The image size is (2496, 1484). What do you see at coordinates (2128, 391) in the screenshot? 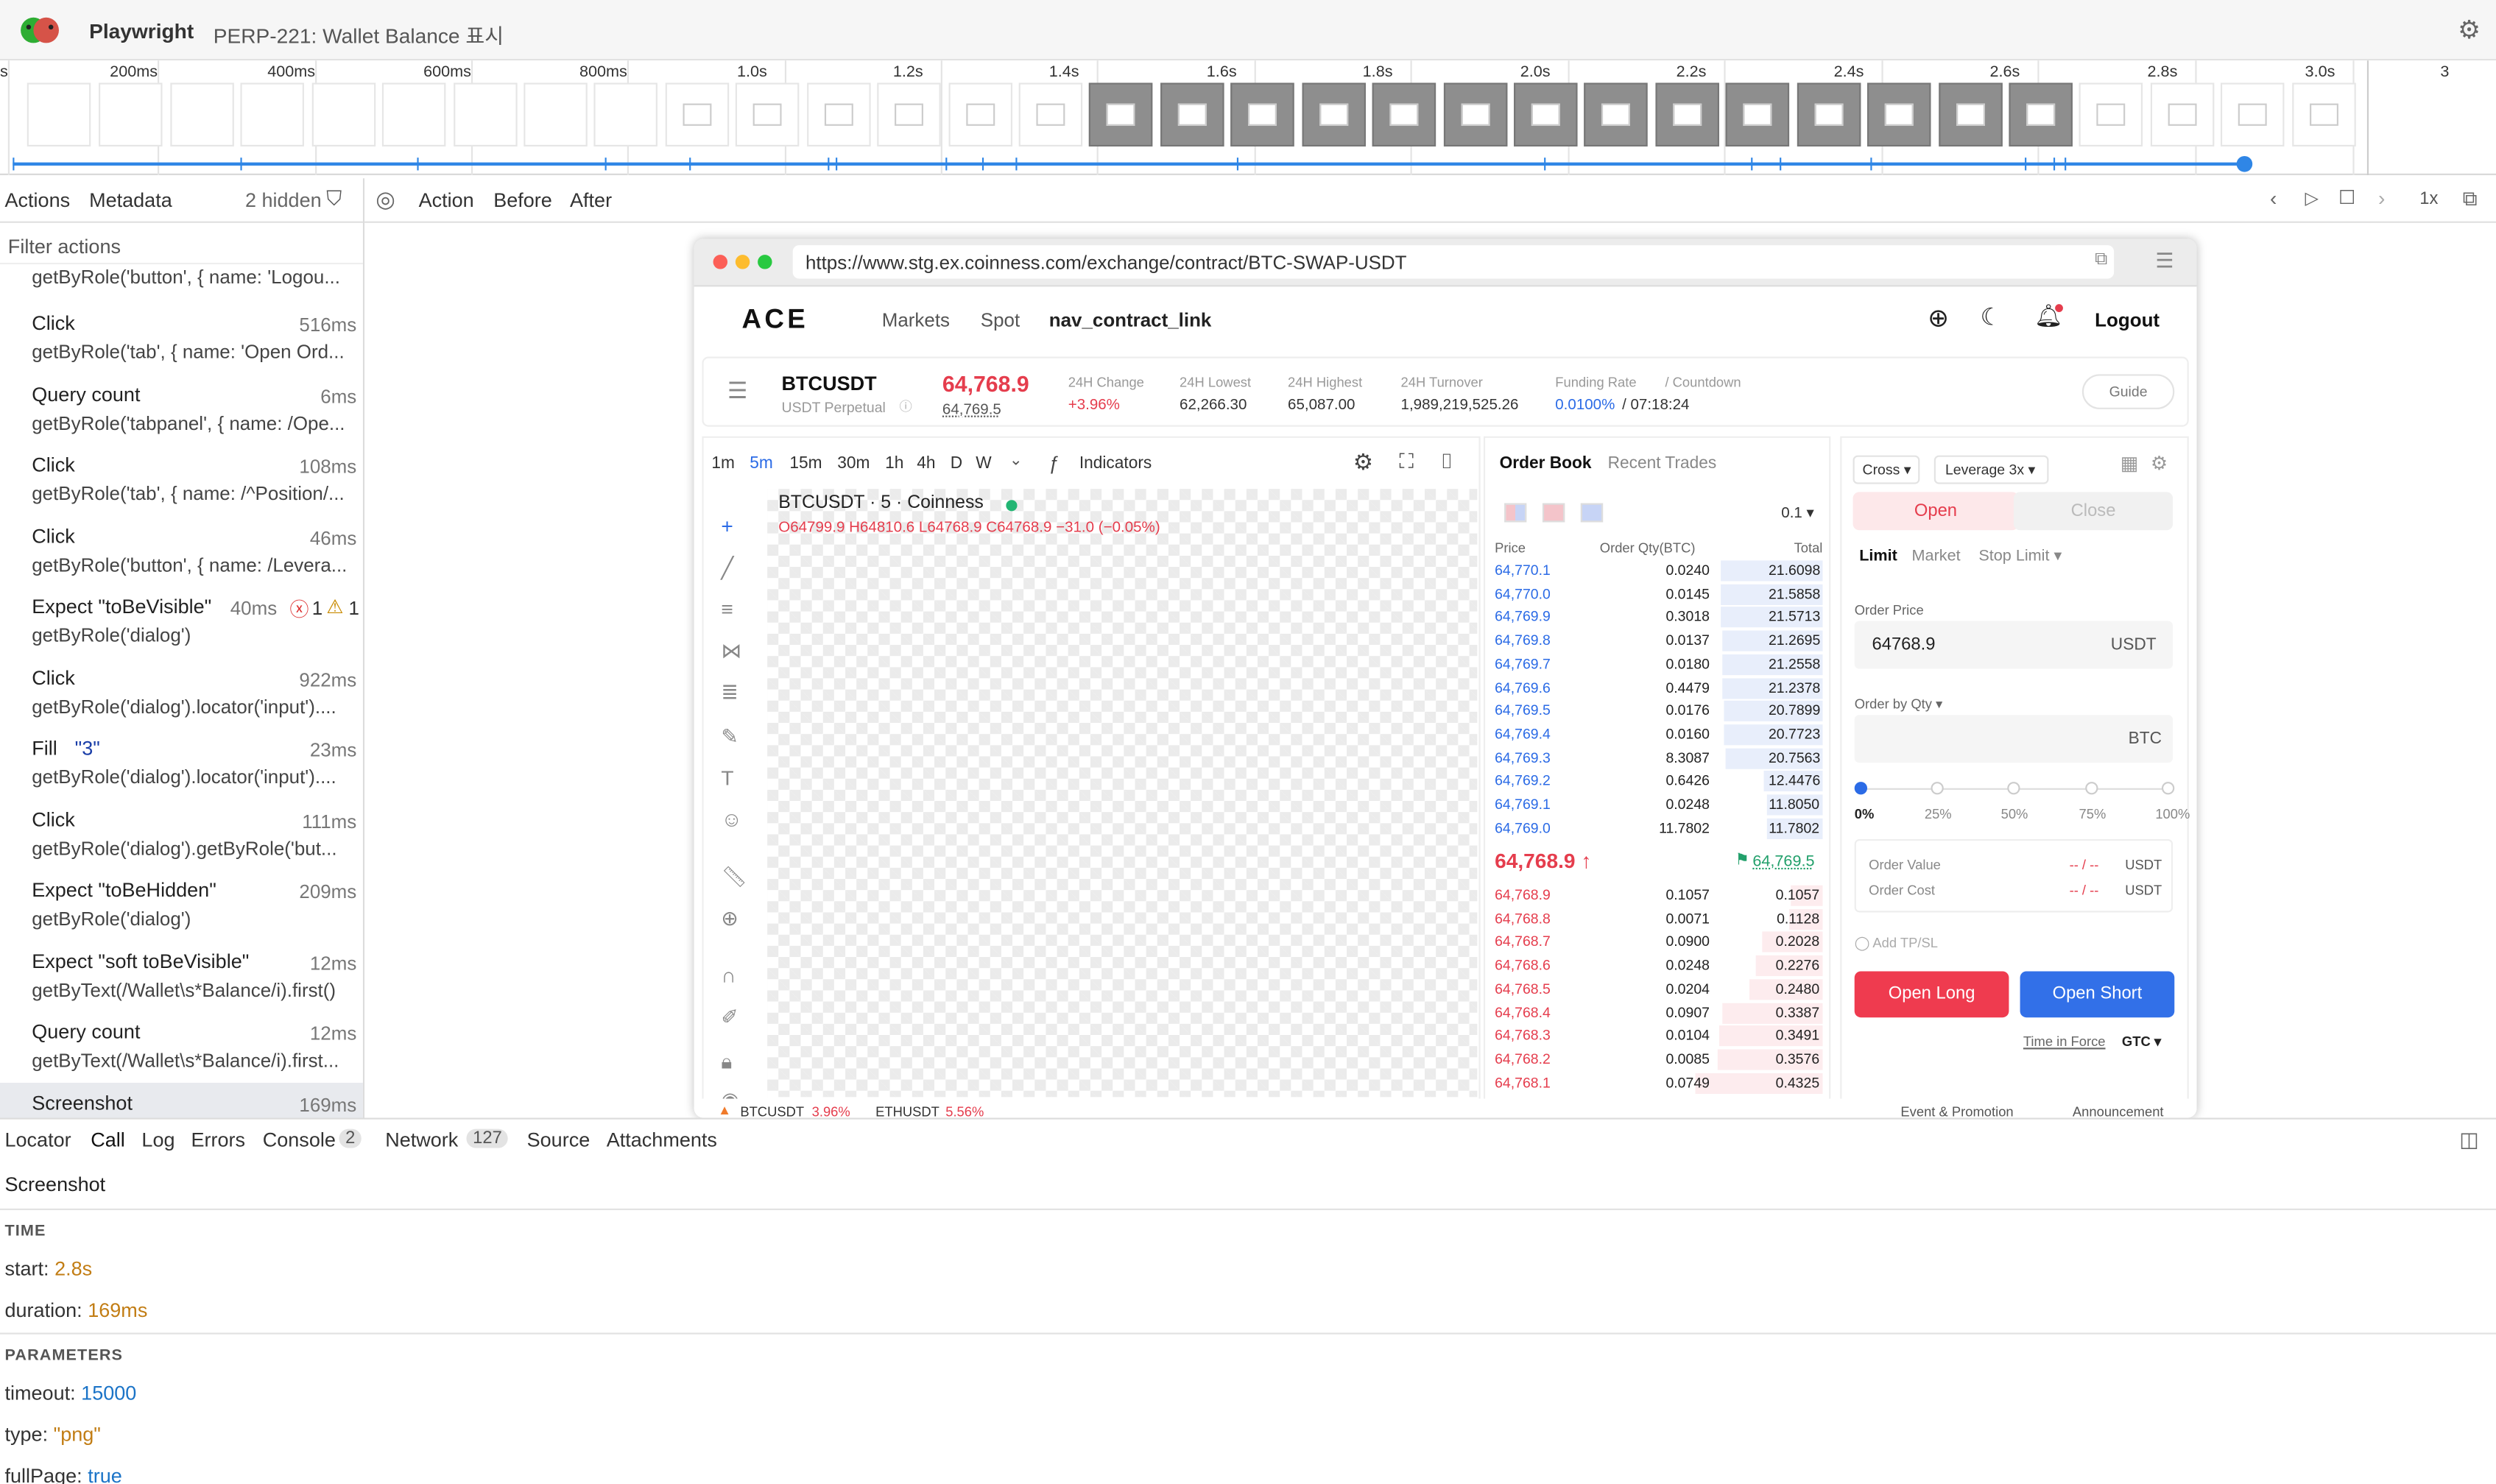
I see `guide-button: Guide` at bounding box center [2128, 391].